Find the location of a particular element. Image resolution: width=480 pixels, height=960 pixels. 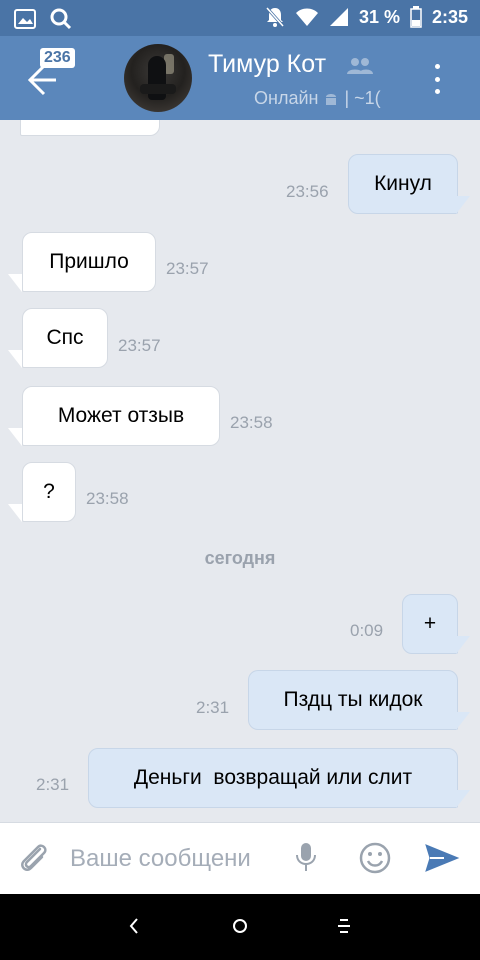

microphone-icon is located at coordinates (306, 860).